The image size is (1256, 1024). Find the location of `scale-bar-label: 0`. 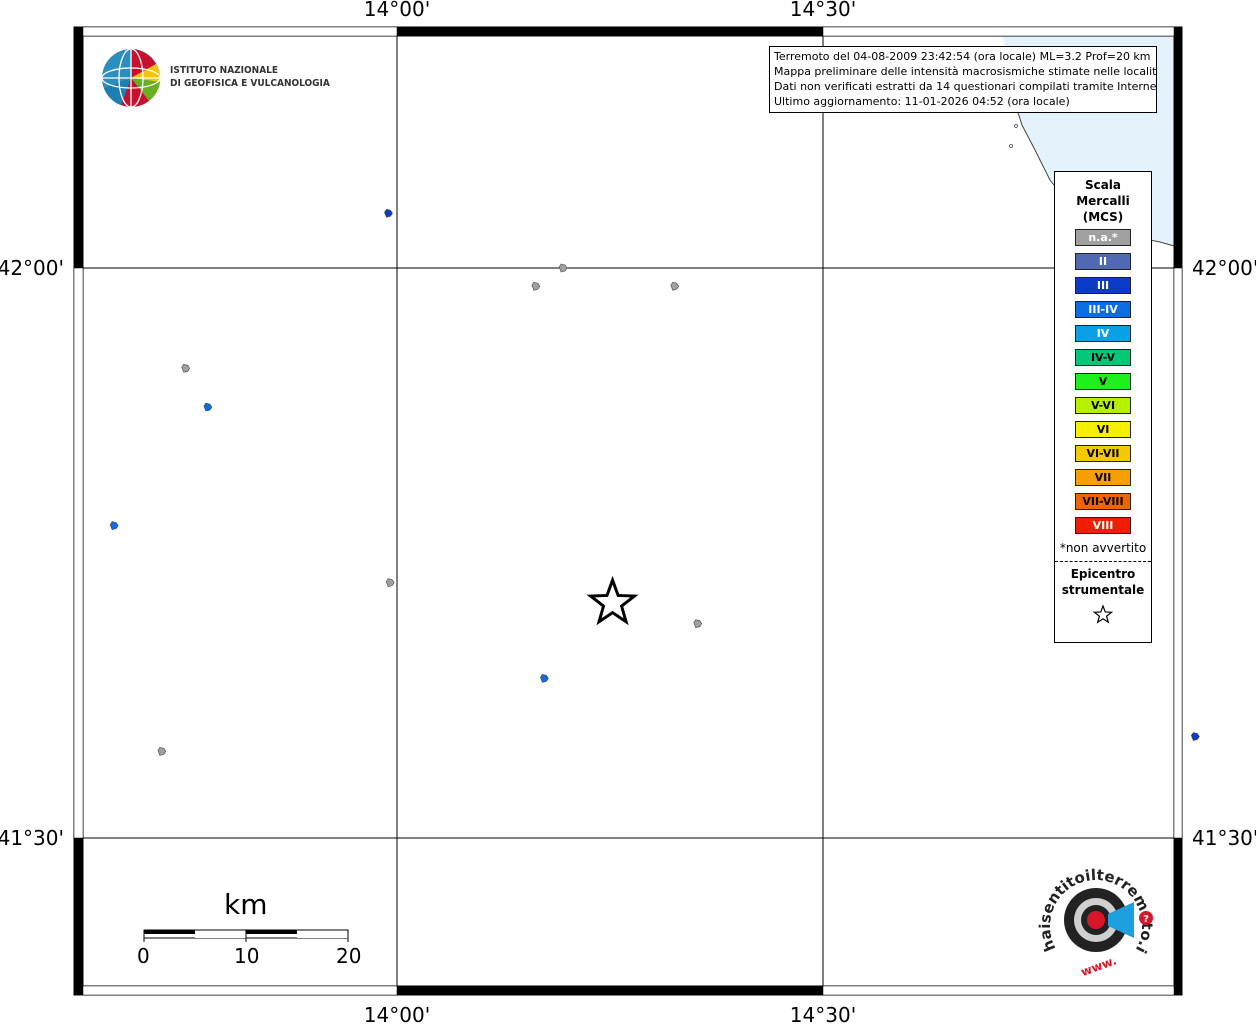

scale-bar-label: 0 is located at coordinates (143, 956).